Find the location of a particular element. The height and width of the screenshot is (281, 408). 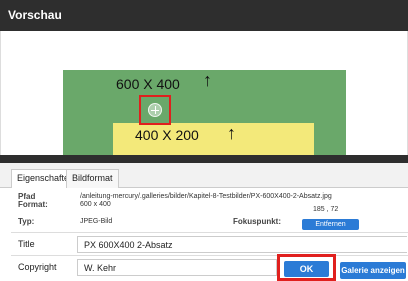

type-label: Typ: is located at coordinates (26, 221).